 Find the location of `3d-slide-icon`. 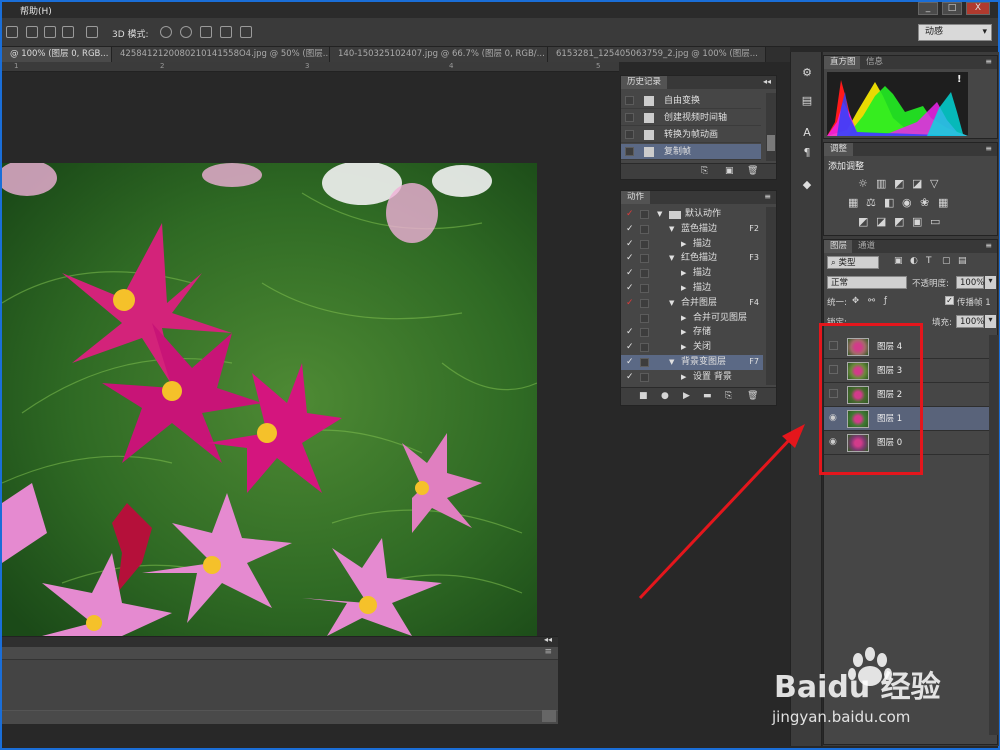

3d-slide-icon is located at coordinates (226, 32).